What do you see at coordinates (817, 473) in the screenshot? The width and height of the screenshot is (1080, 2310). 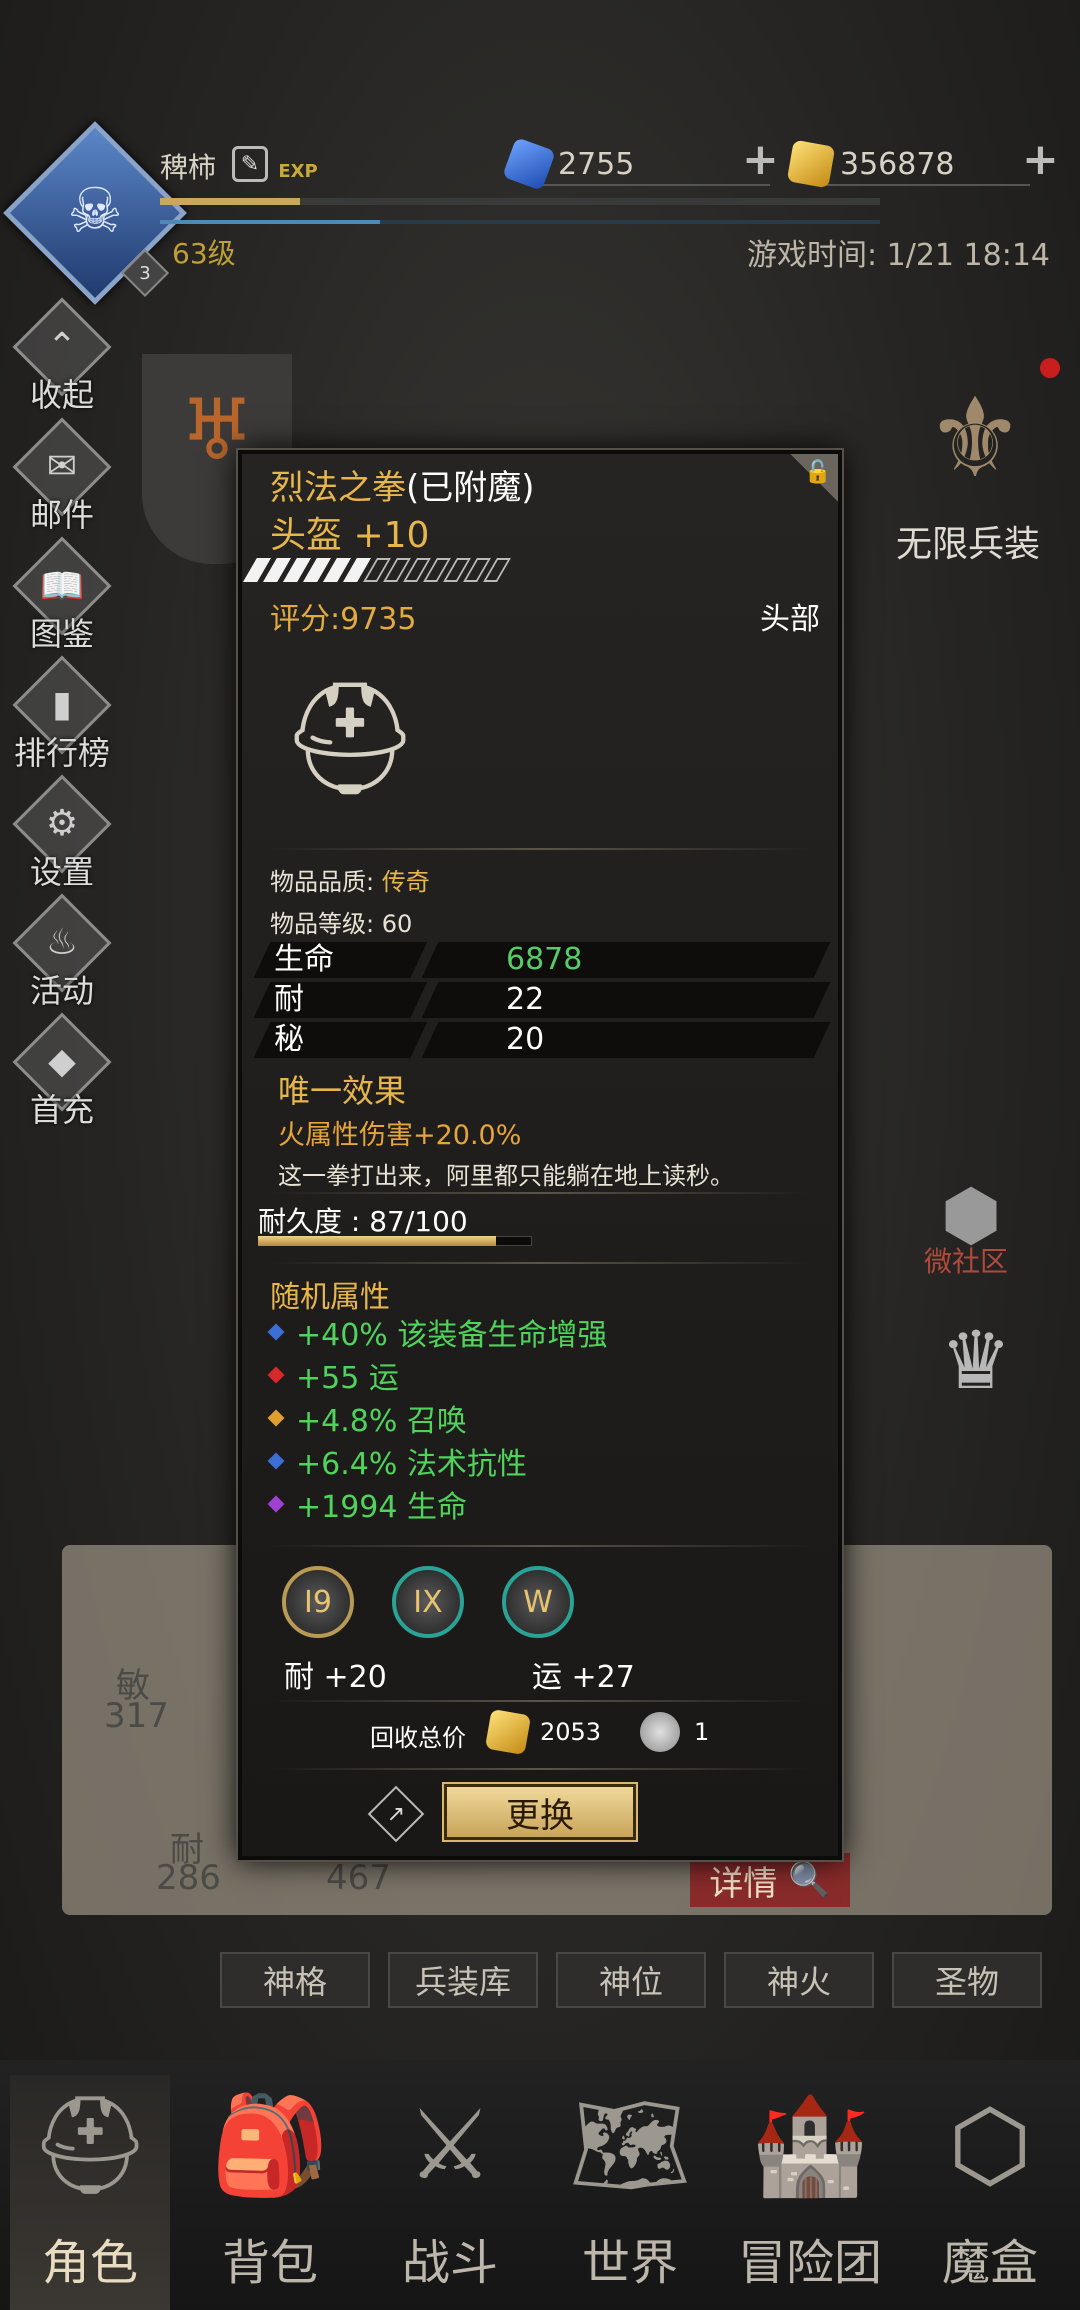 I see `lock-icon: 🔓` at bounding box center [817, 473].